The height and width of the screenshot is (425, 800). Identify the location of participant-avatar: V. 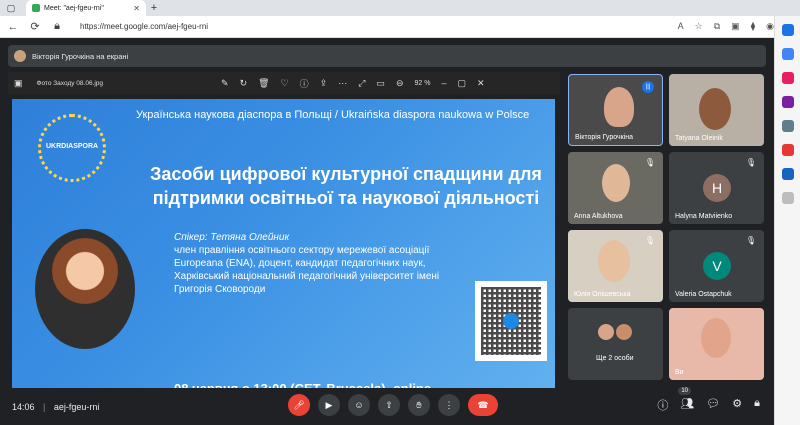
(717, 266).